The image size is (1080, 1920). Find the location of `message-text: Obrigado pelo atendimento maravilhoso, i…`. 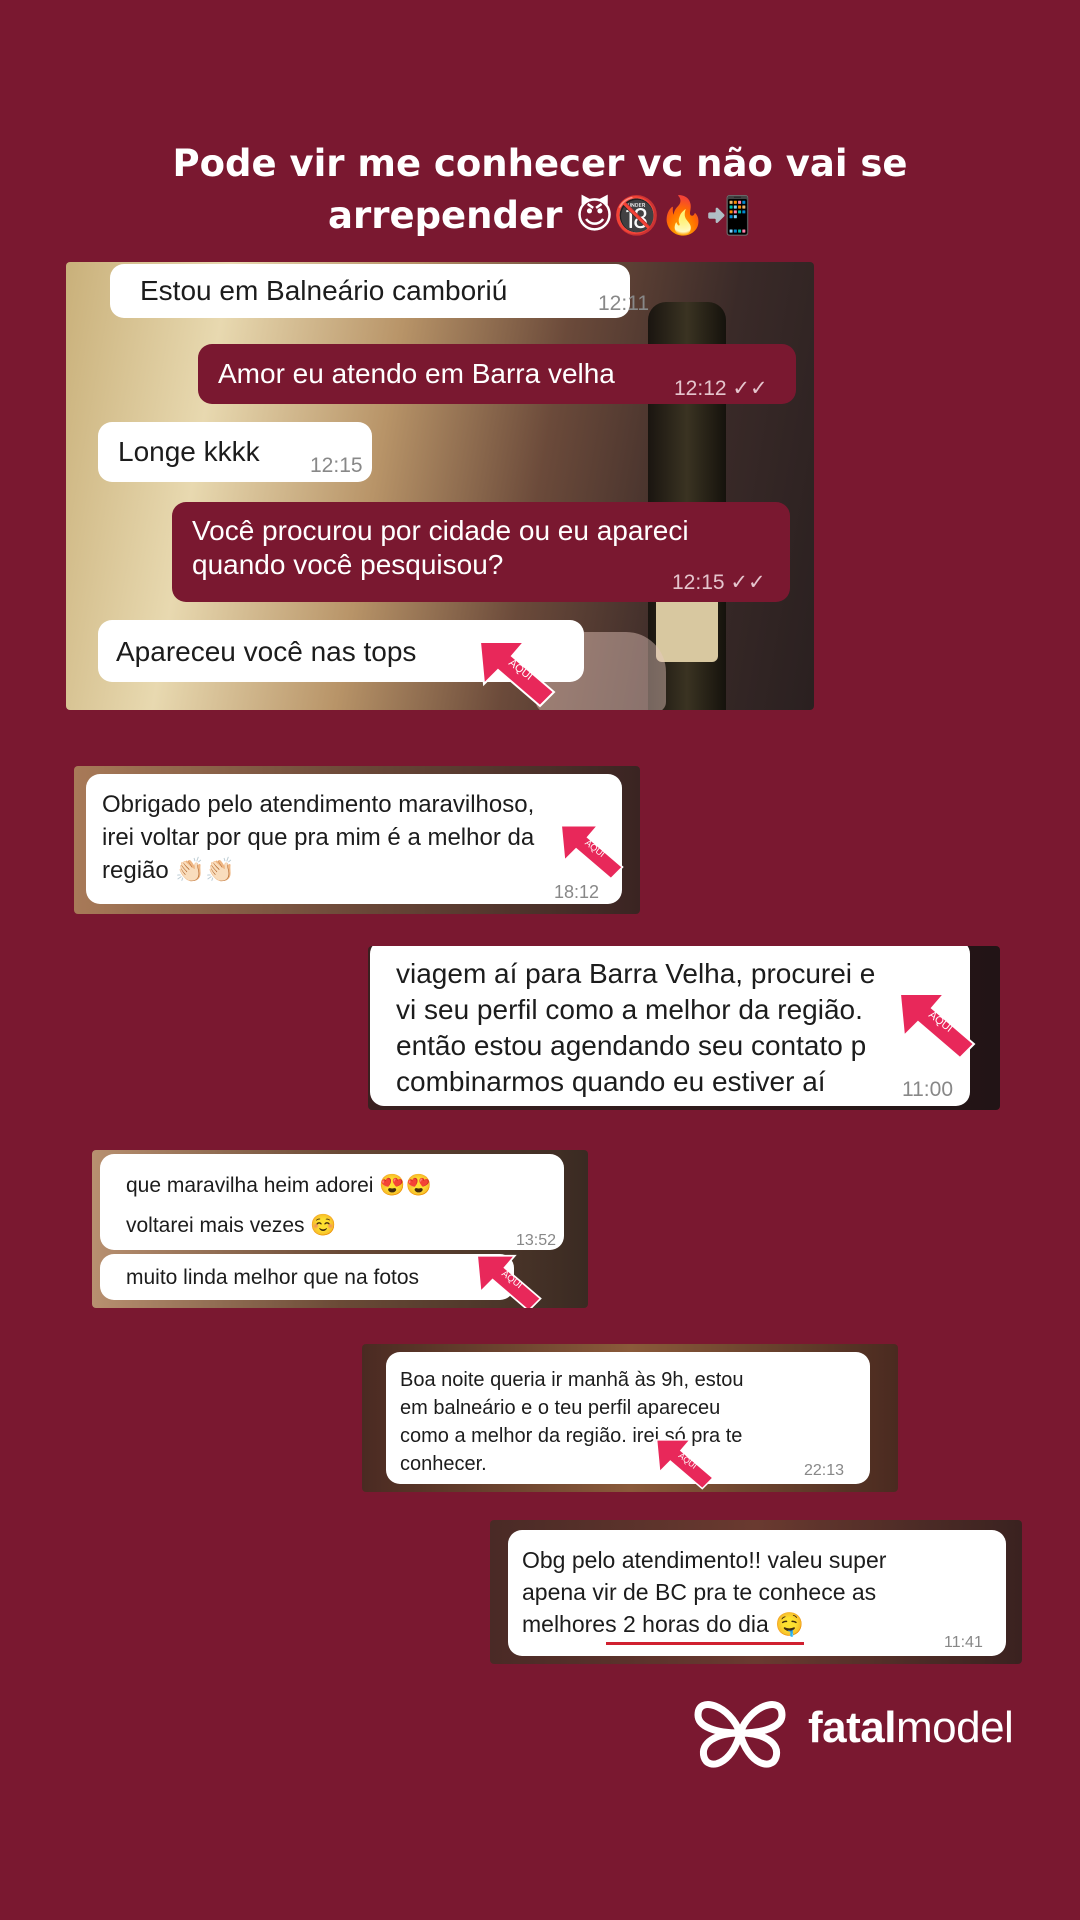

message-text: Obrigado pelo atendimento maravilhoso, i… is located at coordinates (318, 837).